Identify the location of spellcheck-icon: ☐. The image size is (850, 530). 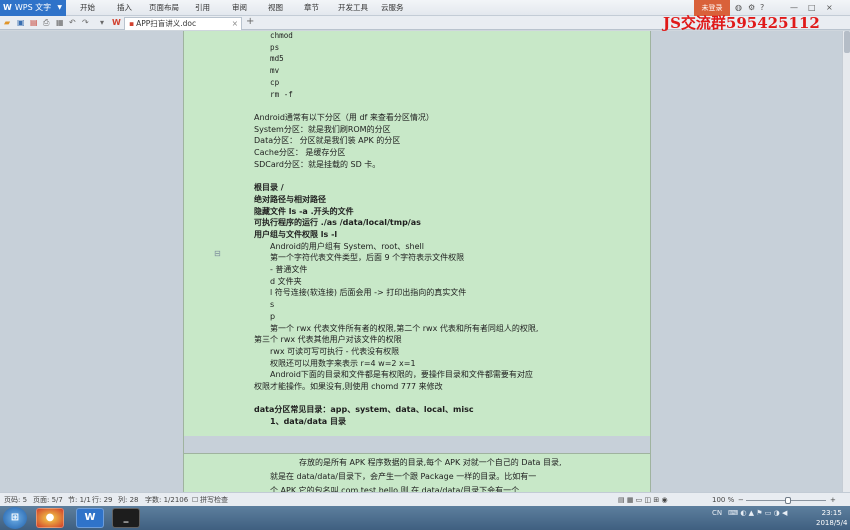
(195, 500).